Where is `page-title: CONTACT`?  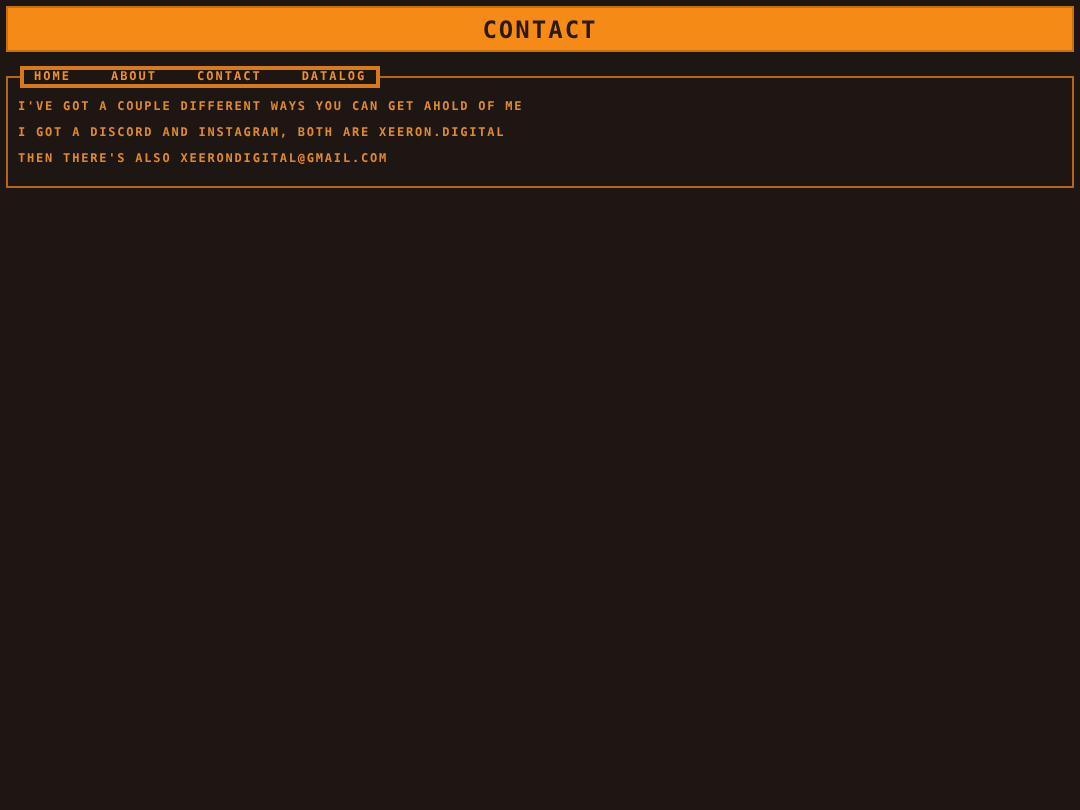
page-title: CONTACT is located at coordinates (540, 29).